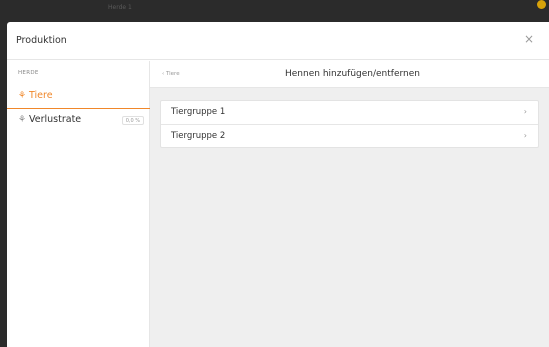 The image size is (549, 347). What do you see at coordinates (274, 11) in the screenshot?
I see `top-bar: Herde 1` at bounding box center [274, 11].